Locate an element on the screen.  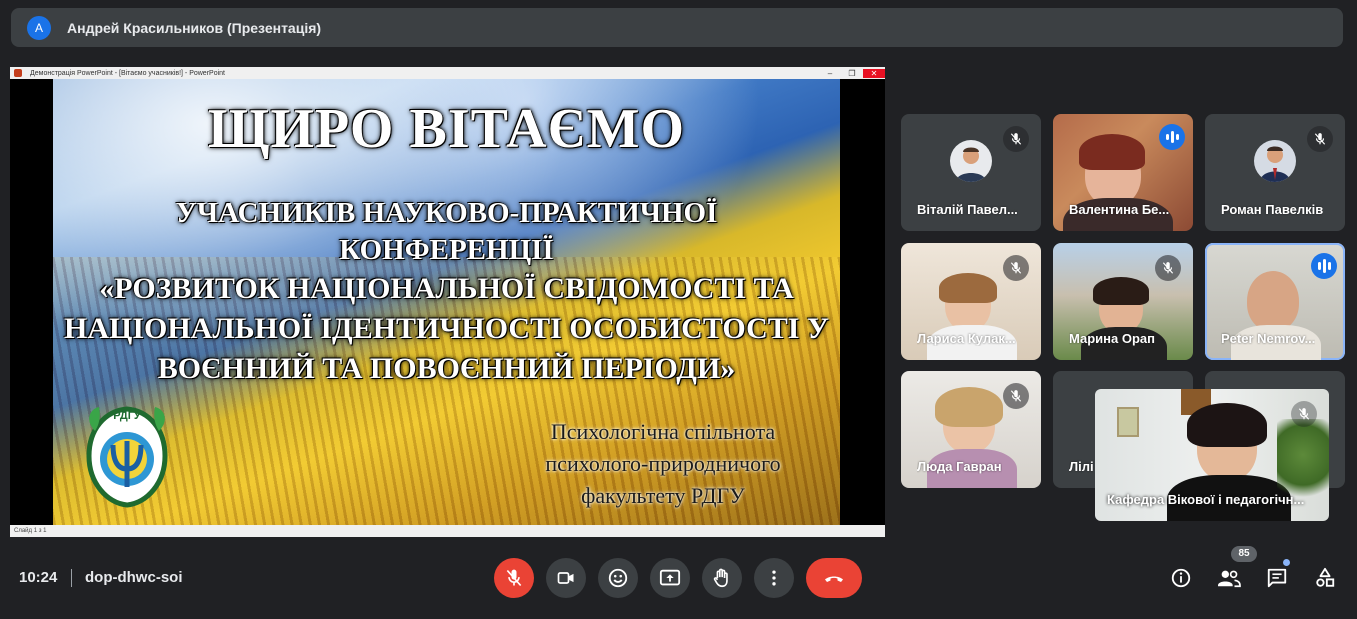
present-screen-icon is located at coordinates (670, 577).